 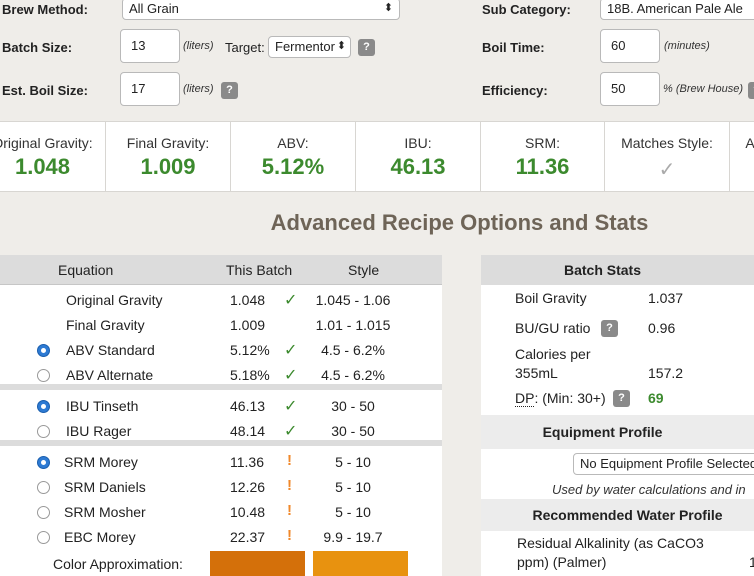 What do you see at coordinates (257, 563) in the screenshot?
I see `batch-color-swatch` at bounding box center [257, 563].